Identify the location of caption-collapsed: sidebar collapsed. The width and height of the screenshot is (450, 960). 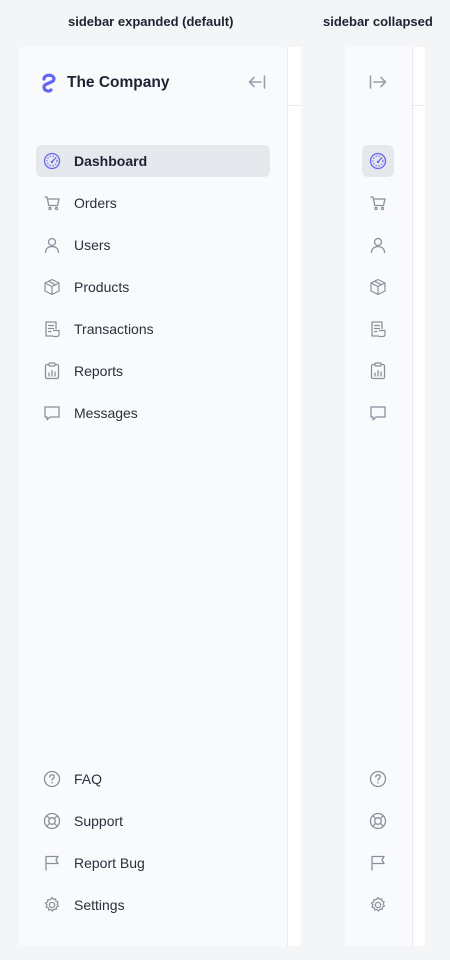
(378, 21).